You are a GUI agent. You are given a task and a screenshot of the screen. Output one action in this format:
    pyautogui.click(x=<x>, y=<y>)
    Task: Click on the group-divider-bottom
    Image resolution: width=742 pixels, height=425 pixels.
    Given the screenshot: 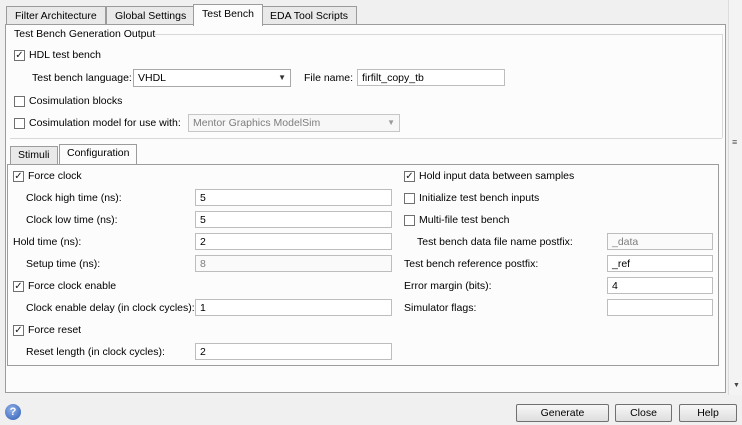 What is the action you would take?
    pyautogui.click(x=366, y=138)
    